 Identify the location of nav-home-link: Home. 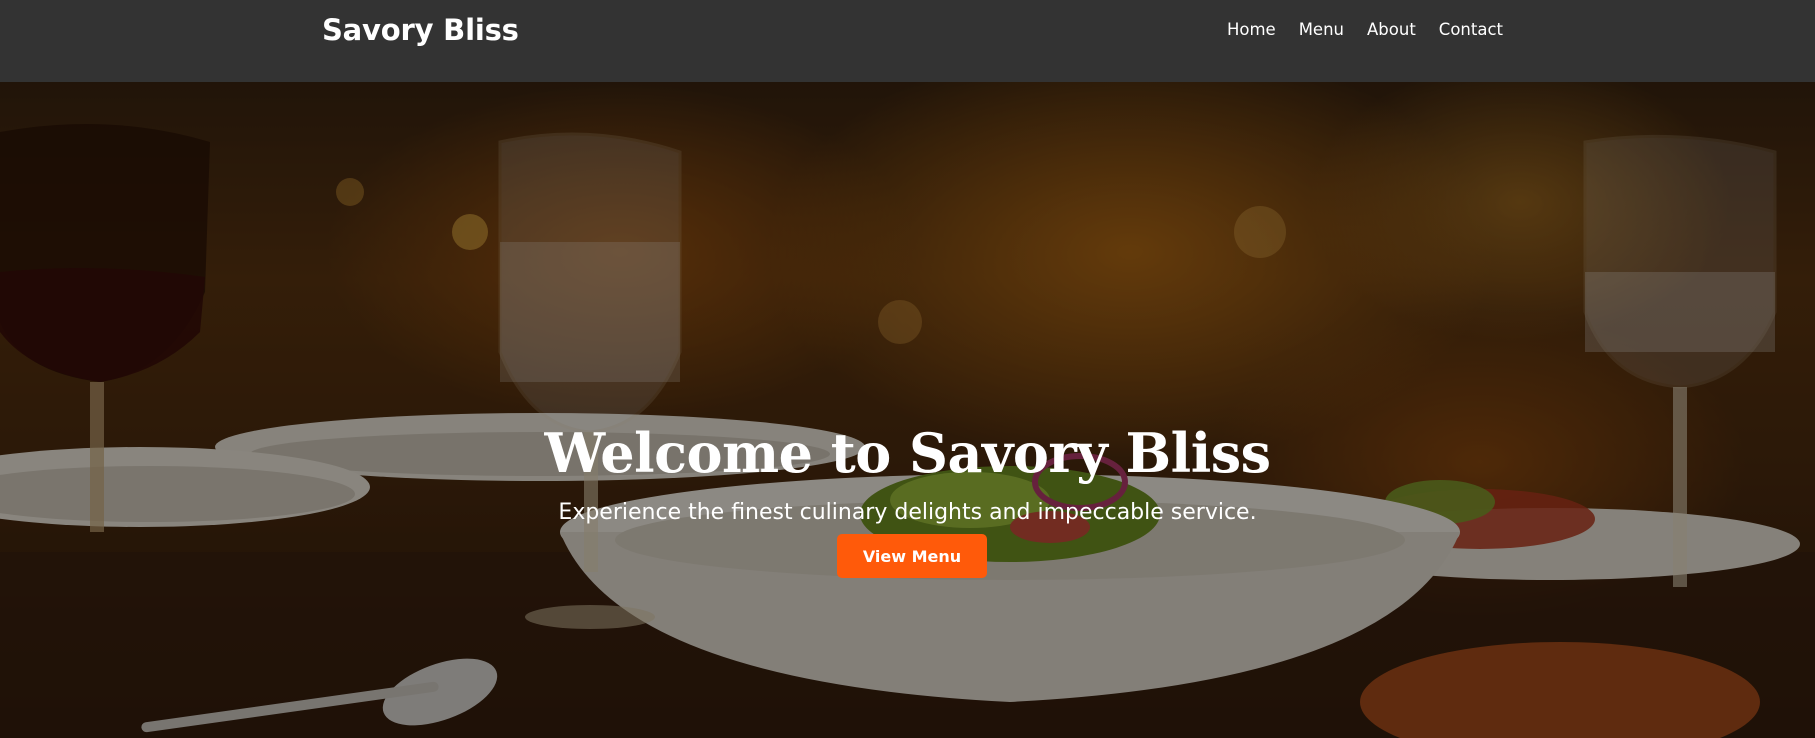
(1251, 30).